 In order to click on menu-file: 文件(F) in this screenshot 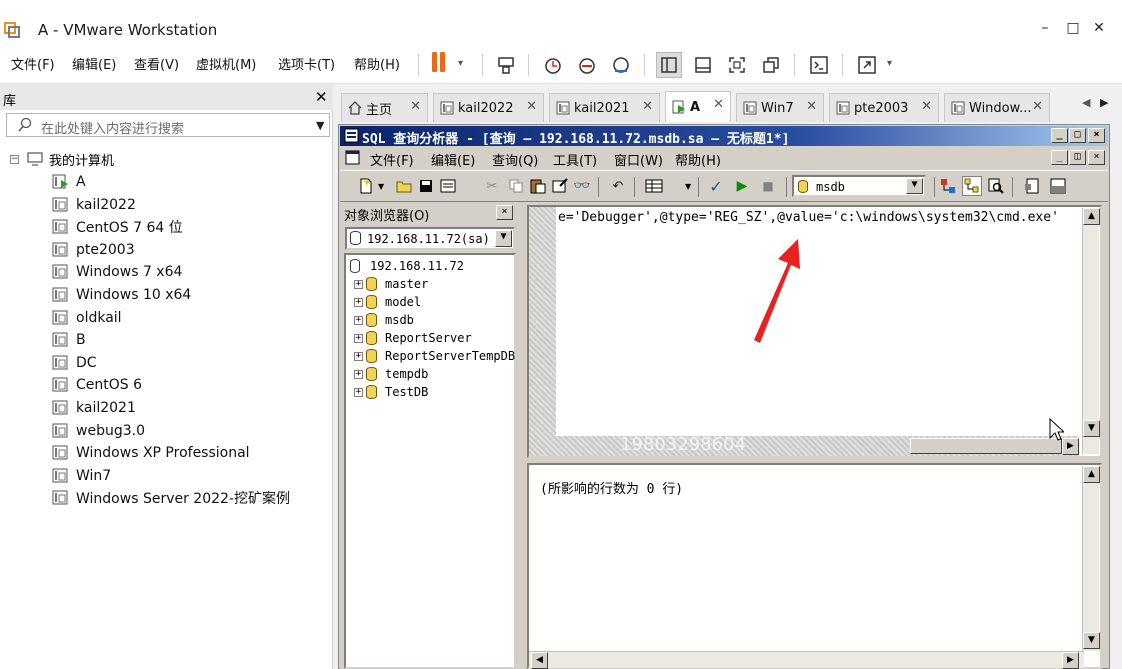, I will do `click(33, 63)`.